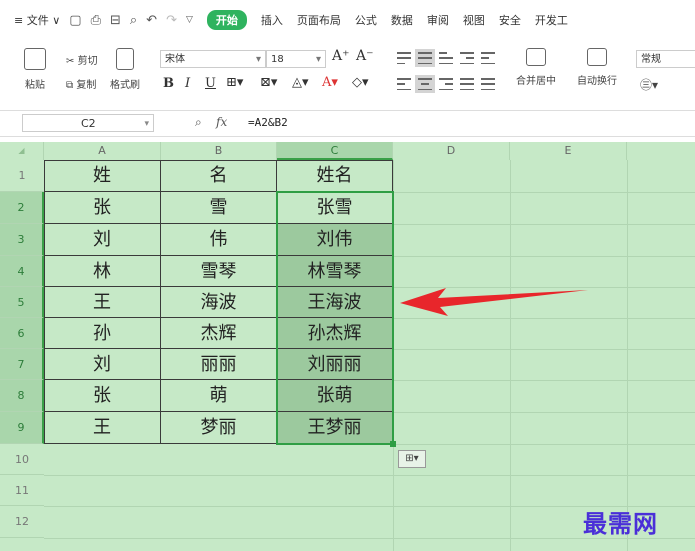  Describe the element at coordinates (494, 302) in the screenshot. I see `red-arrow-annotation` at that location.